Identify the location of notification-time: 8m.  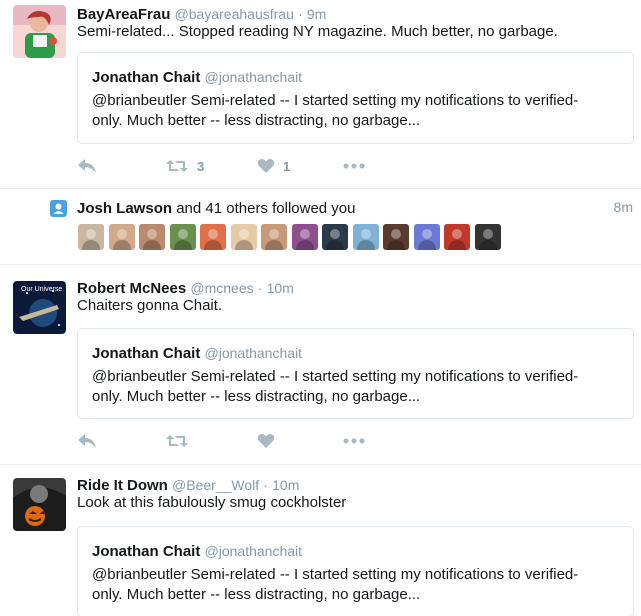
(623, 207).